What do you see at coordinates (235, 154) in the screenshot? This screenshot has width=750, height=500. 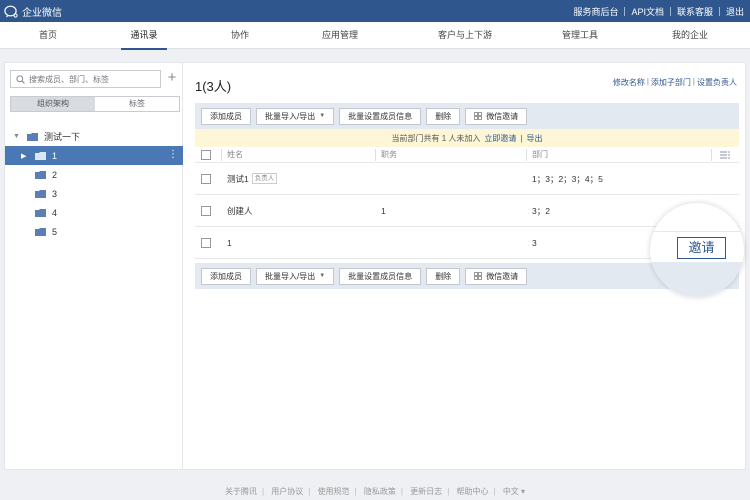 I see `column-header-name: 姓名` at bounding box center [235, 154].